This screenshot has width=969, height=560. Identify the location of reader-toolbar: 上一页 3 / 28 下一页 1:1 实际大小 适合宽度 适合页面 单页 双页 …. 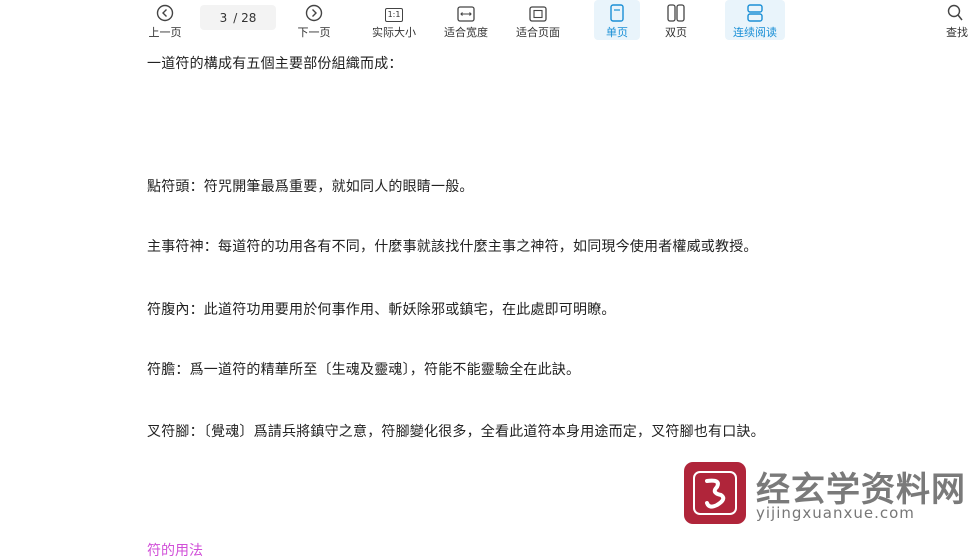
(484, 22).